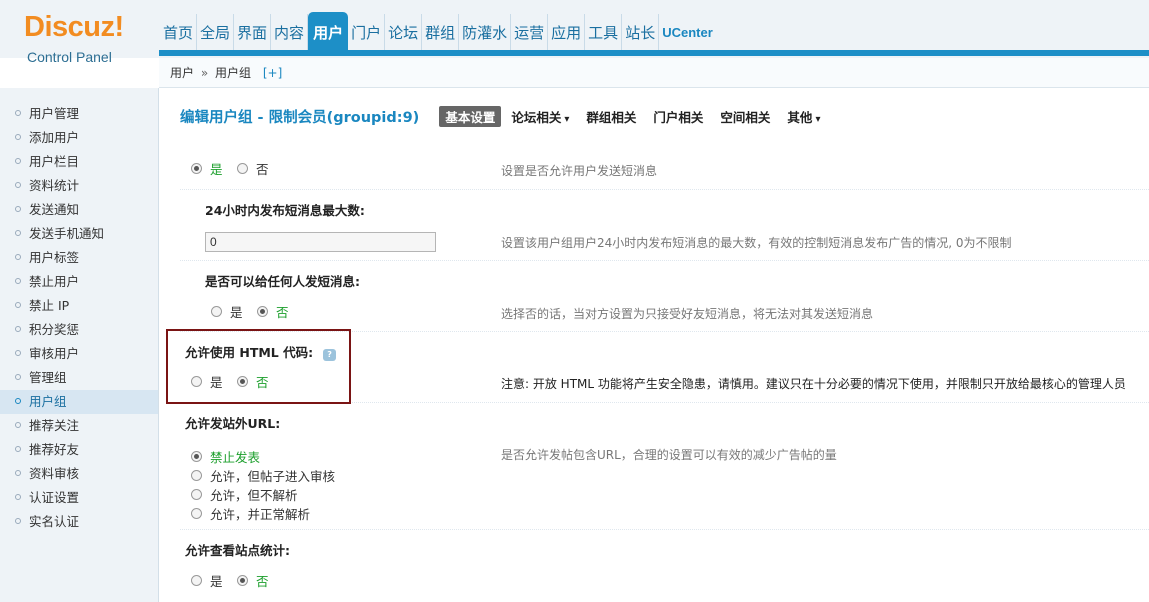  Describe the element at coordinates (69, 57) in the screenshot. I see `logo-subtitle: Control Panel` at that location.